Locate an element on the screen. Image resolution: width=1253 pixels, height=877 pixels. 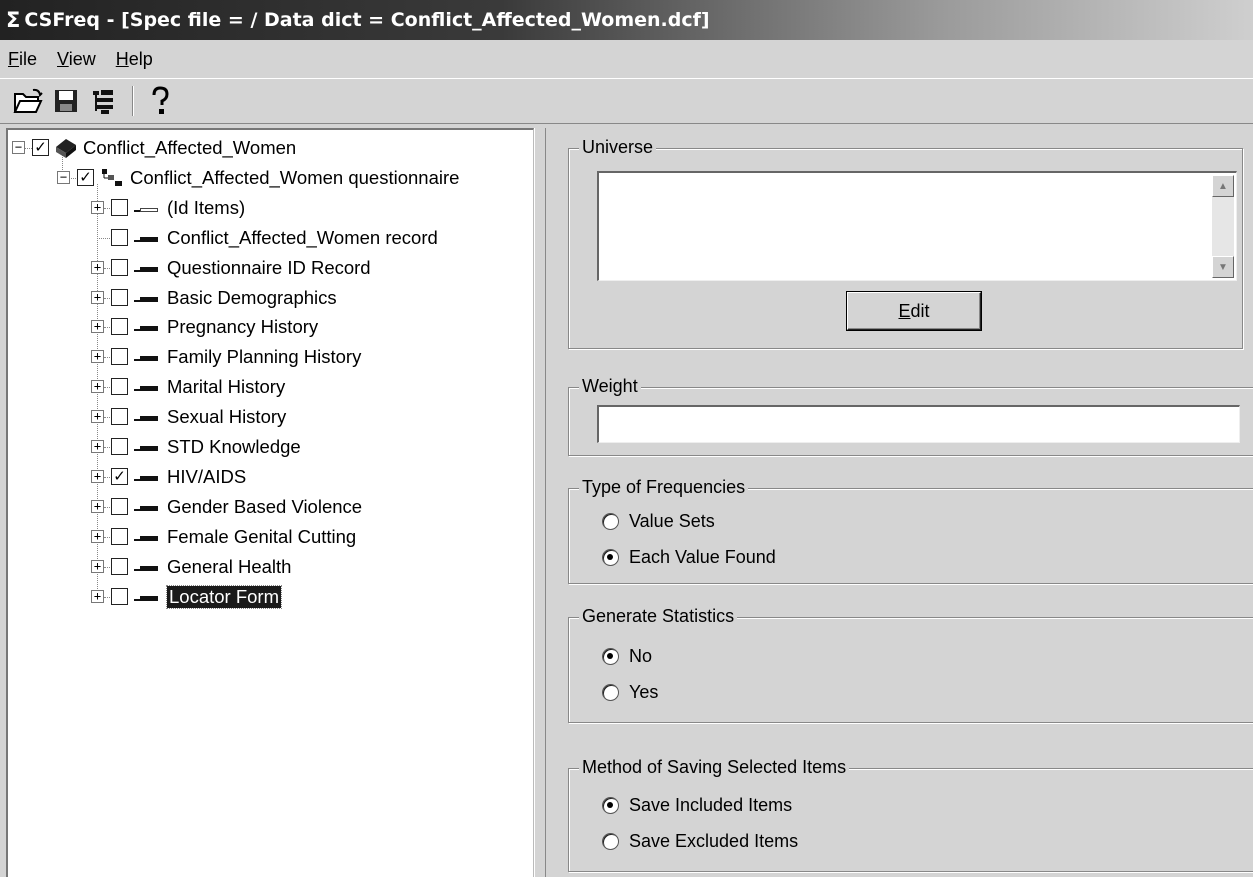
sigma-icon: Σ is located at coordinates (13, 20).